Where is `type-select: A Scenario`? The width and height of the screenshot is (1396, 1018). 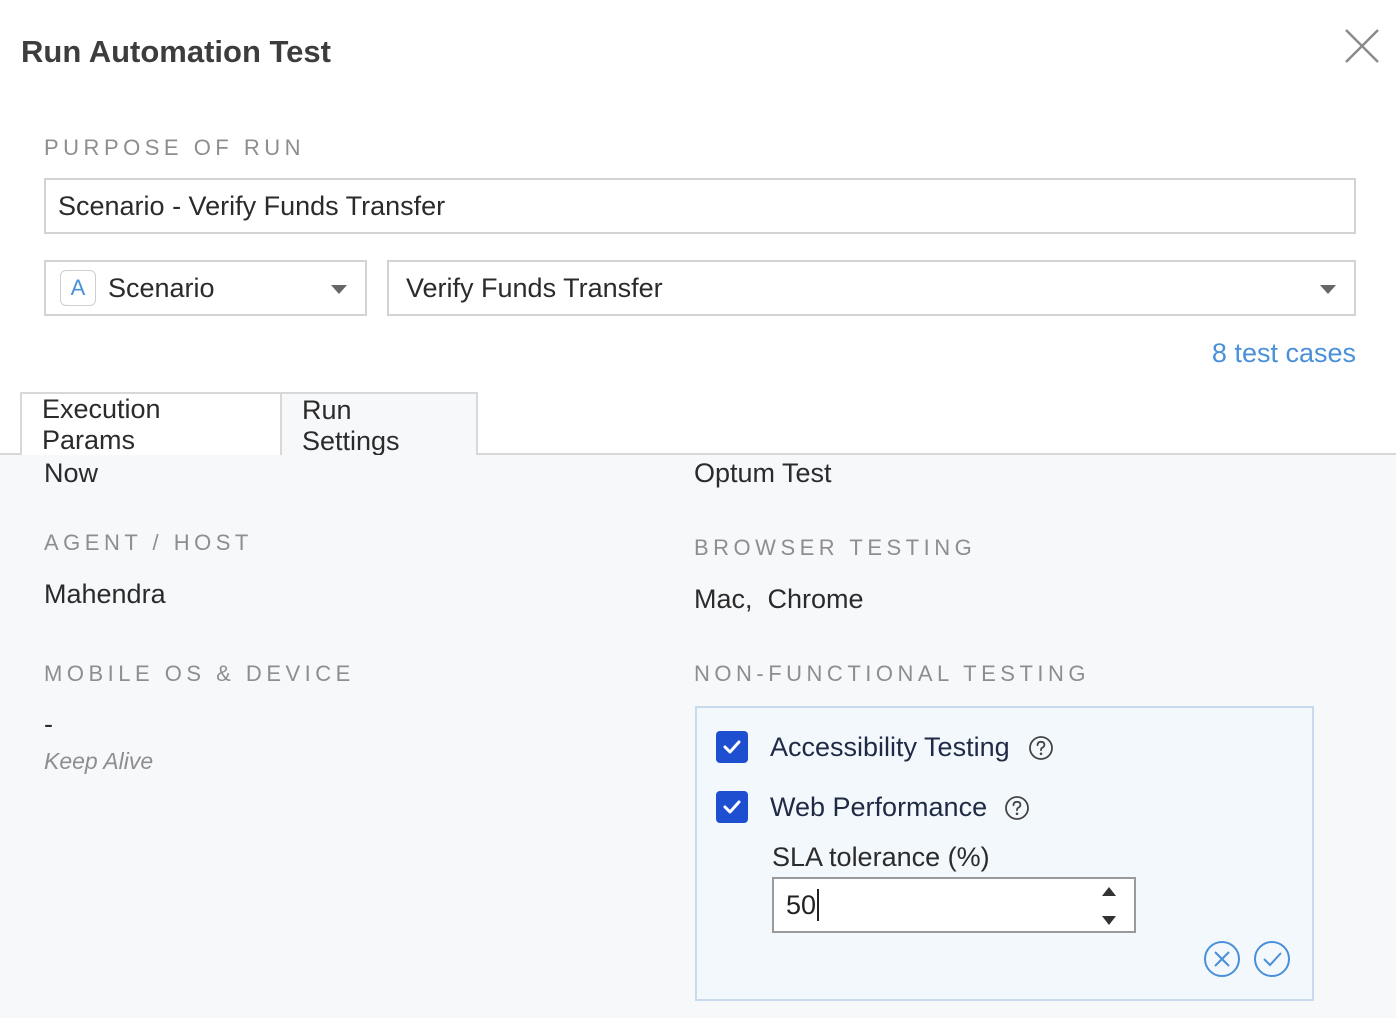
type-select: A Scenario is located at coordinates (205, 288).